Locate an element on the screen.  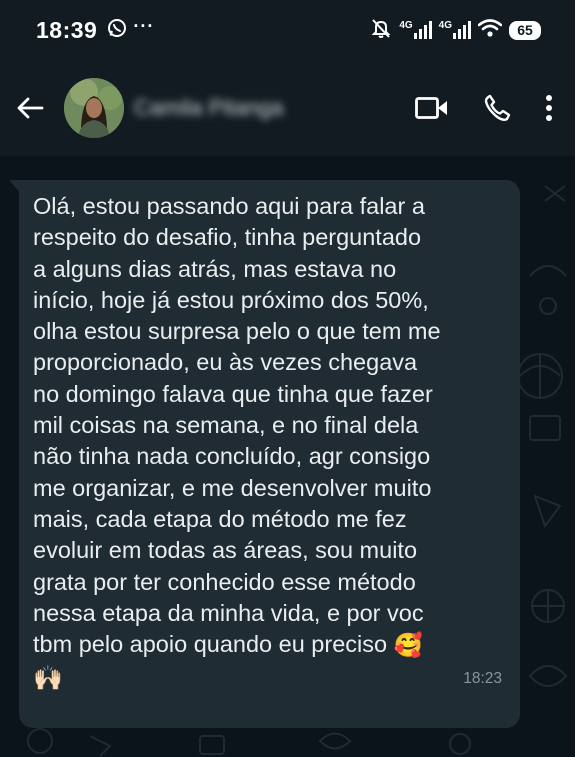
signal-1: 4G is located at coordinates (415, 30).